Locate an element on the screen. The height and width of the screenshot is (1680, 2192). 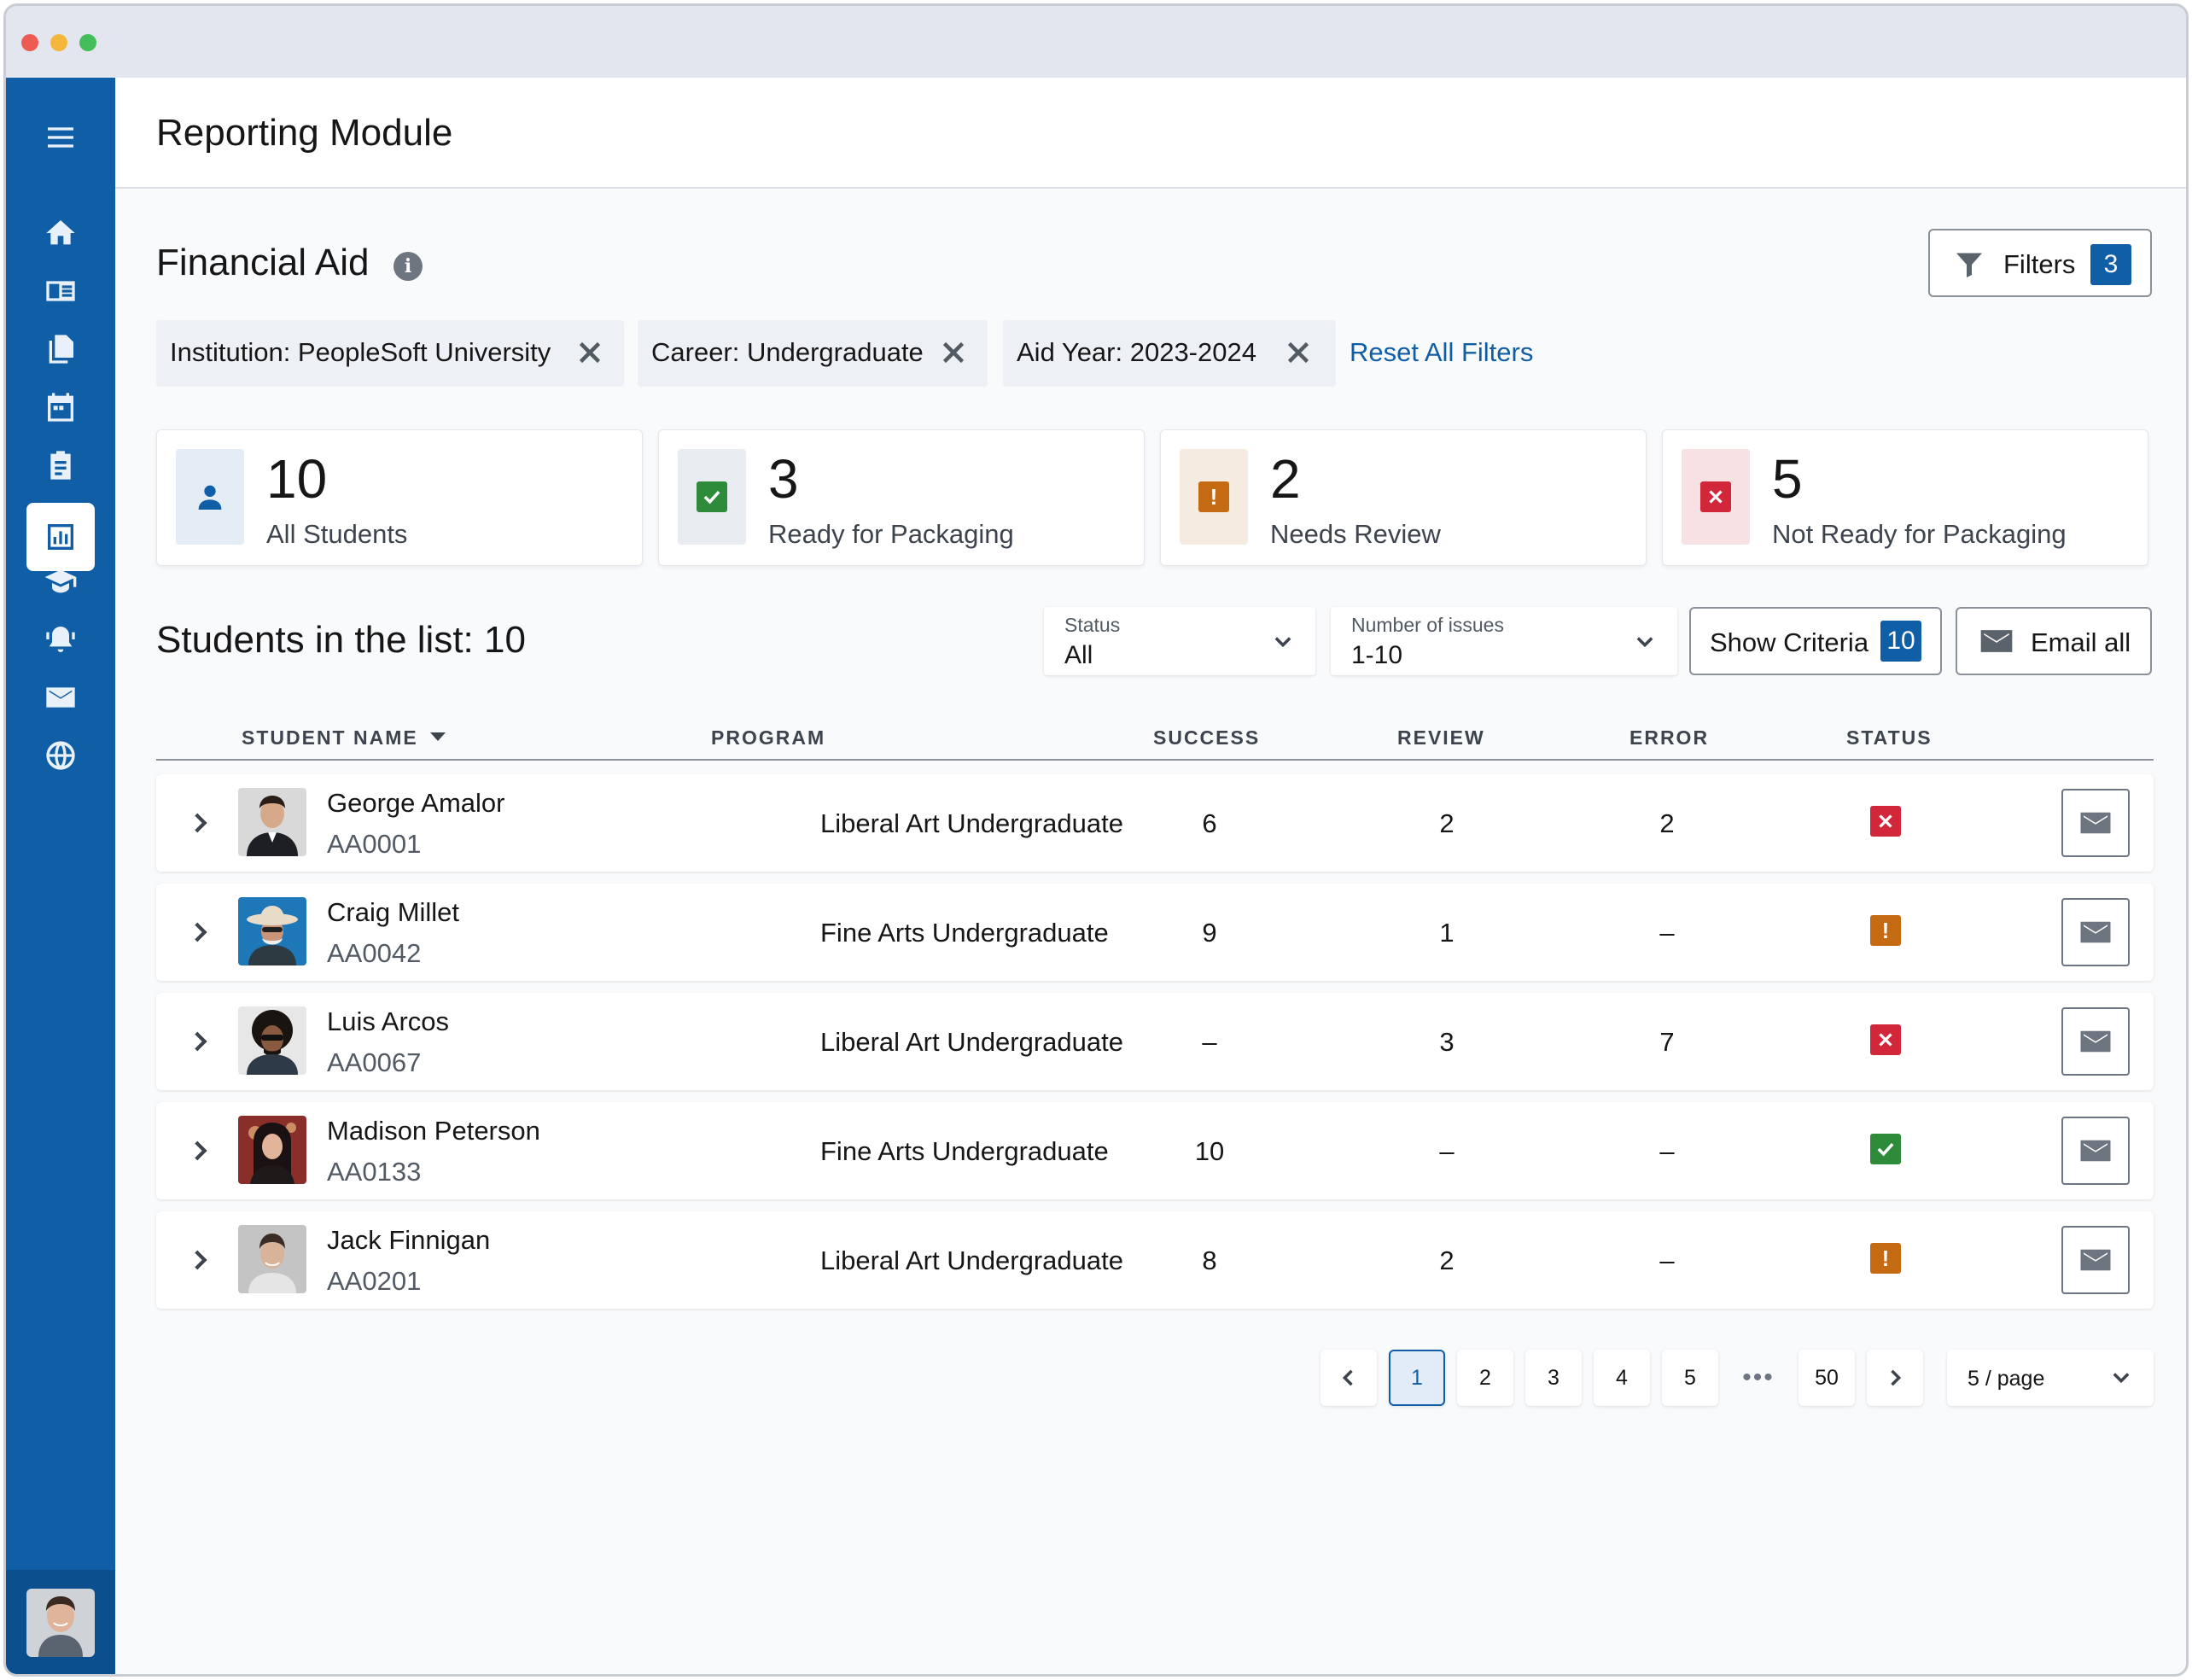
warning-status-icon: ! is located at coordinates (1886, 930).